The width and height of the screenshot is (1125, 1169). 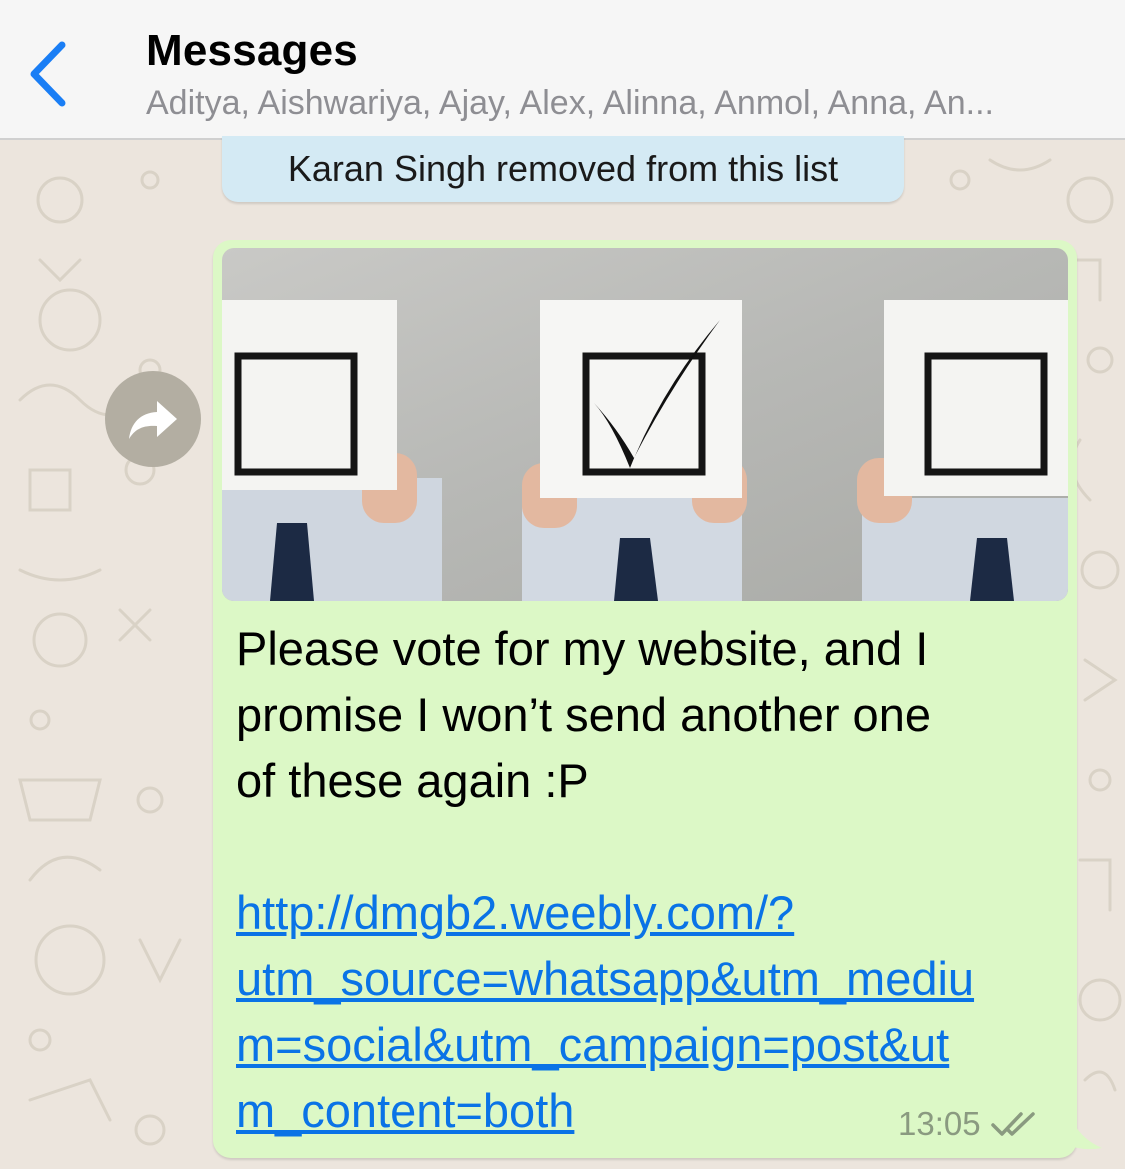 I want to click on message-meta: 13:05, so click(x=967, y=1124).